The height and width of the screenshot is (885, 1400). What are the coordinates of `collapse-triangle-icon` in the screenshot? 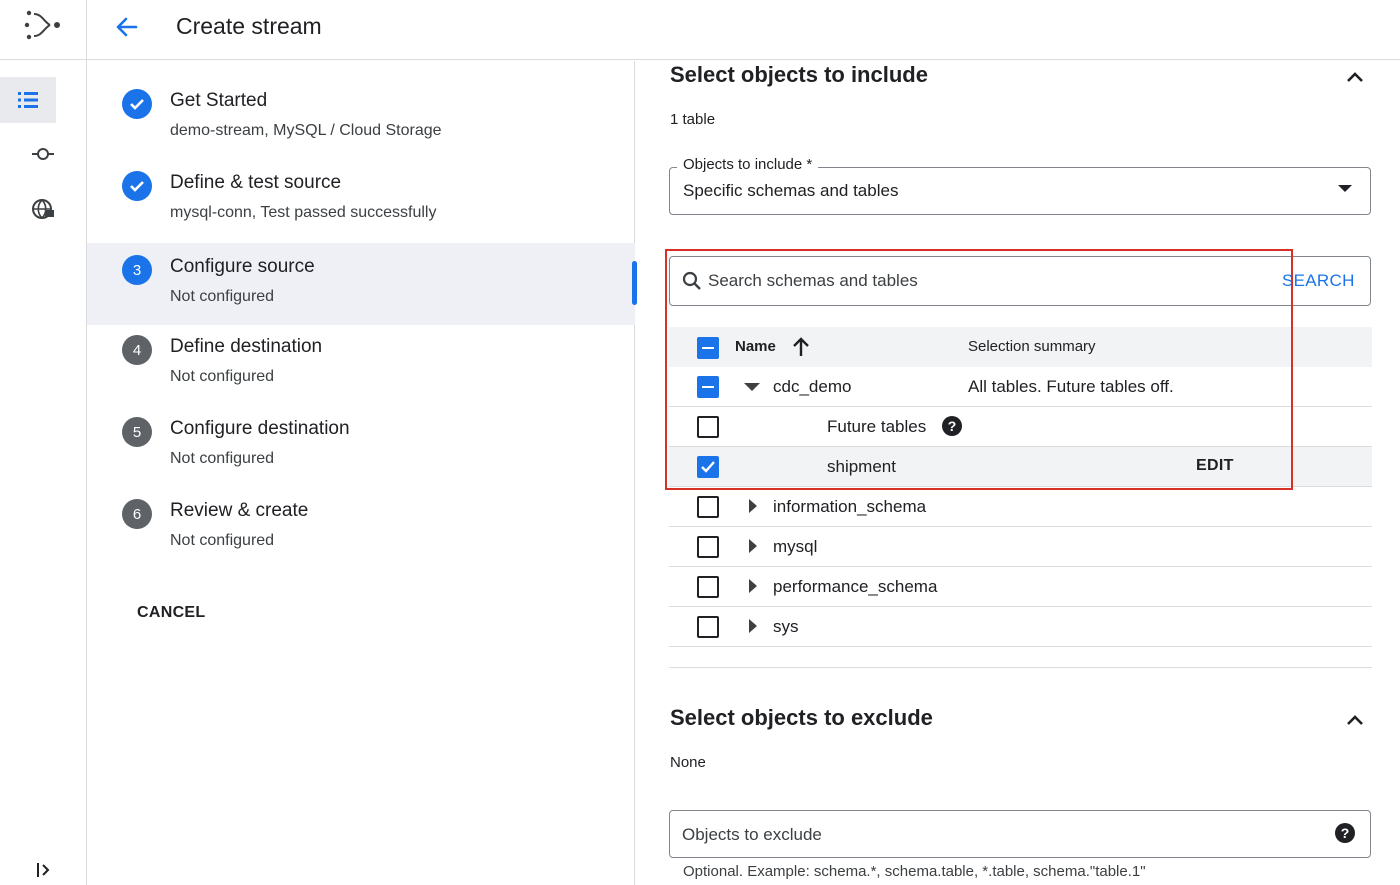 It's located at (752, 387).